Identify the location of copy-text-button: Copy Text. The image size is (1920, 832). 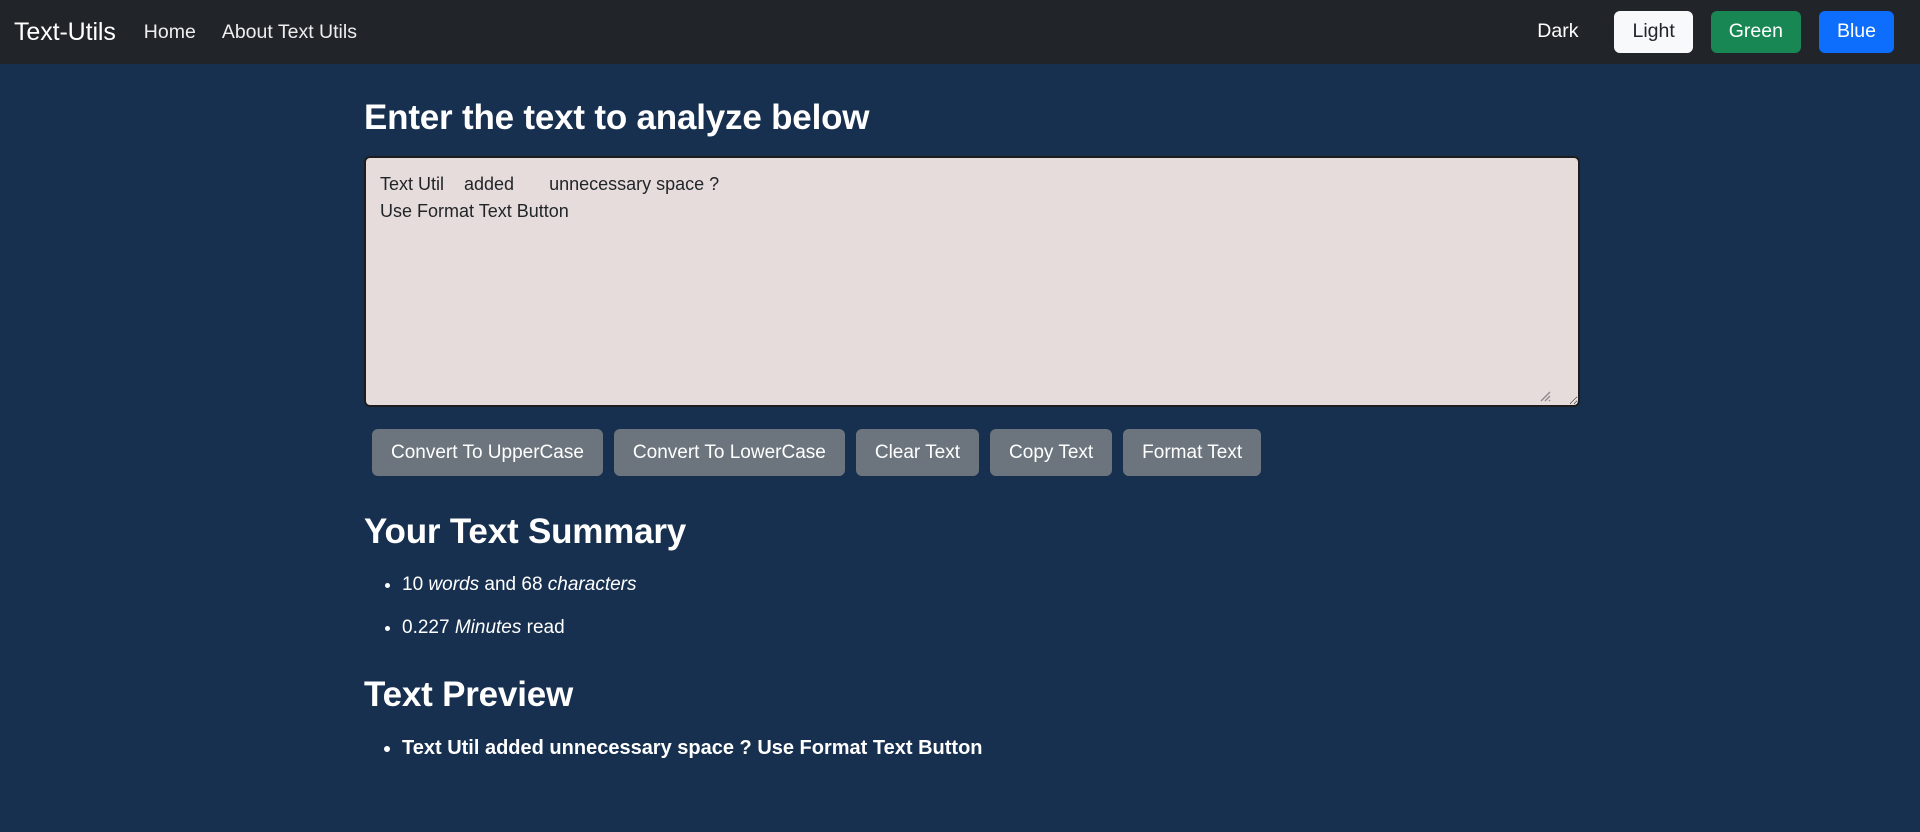
(1051, 452).